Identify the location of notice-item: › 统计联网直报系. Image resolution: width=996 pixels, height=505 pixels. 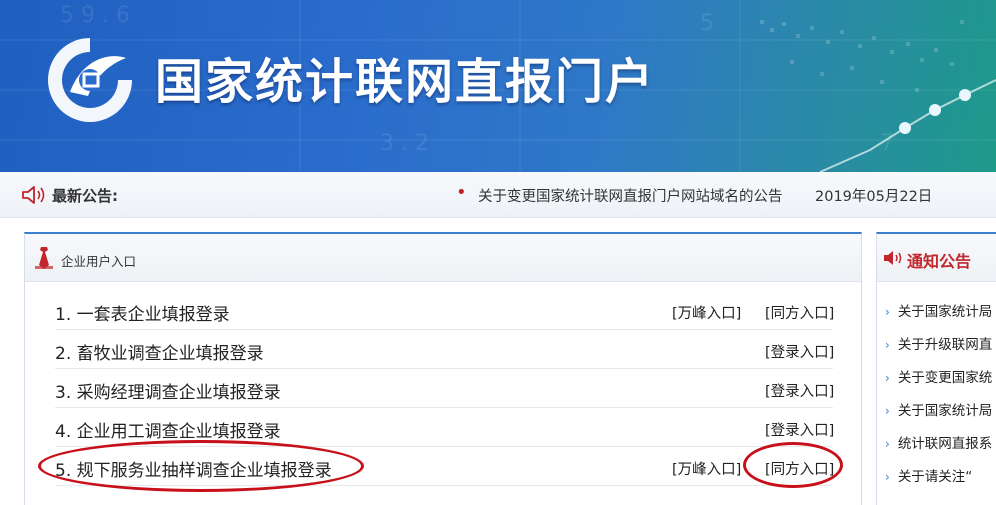
(938, 442).